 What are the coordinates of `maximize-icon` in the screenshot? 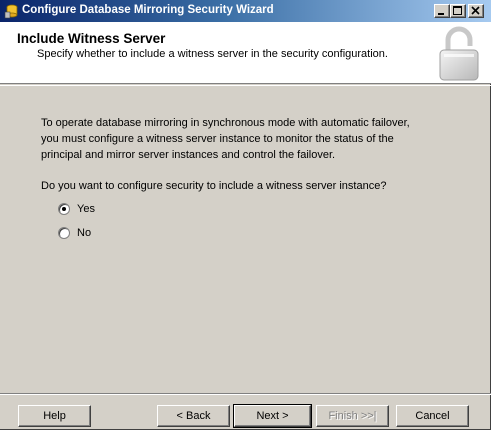 It's located at (457, 10).